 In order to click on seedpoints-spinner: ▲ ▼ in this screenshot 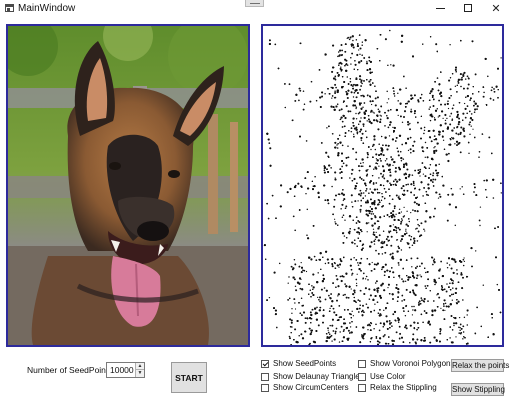, I will do `click(125, 370)`.